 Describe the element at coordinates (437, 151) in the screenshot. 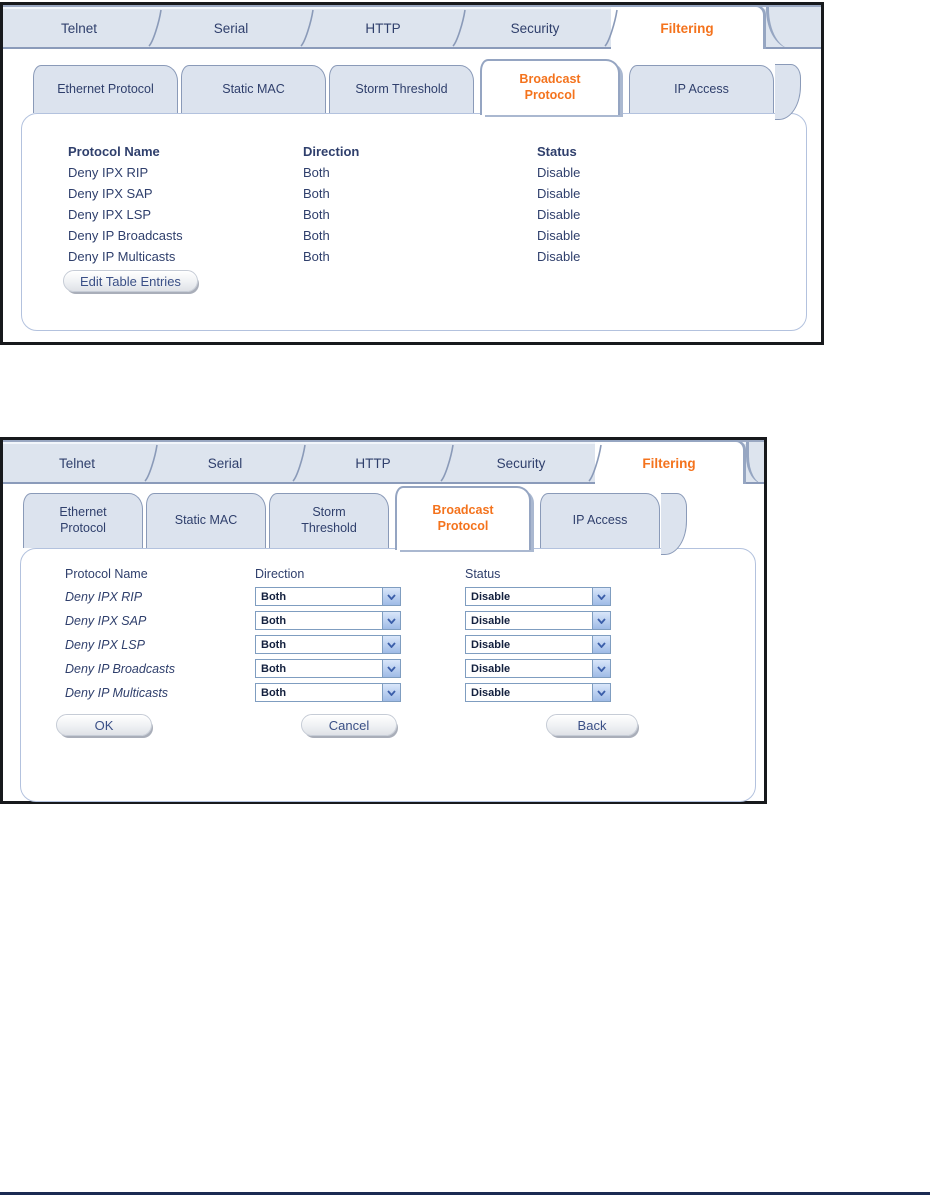

I see `table-header-row: Protocol Name Direction Status` at that location.